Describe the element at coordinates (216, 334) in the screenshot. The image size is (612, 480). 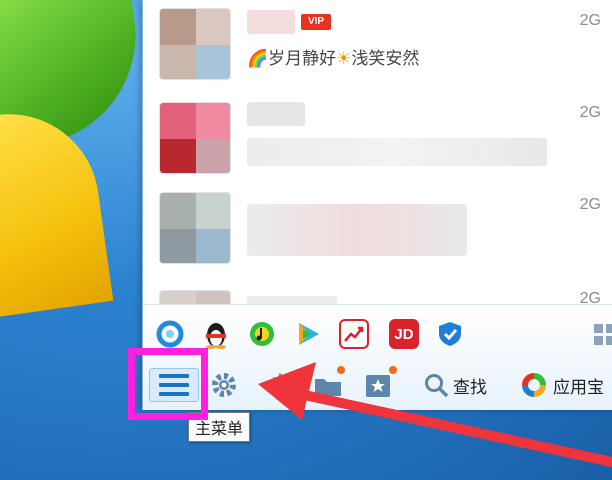
I see `qq-penguin-icon` at that location.